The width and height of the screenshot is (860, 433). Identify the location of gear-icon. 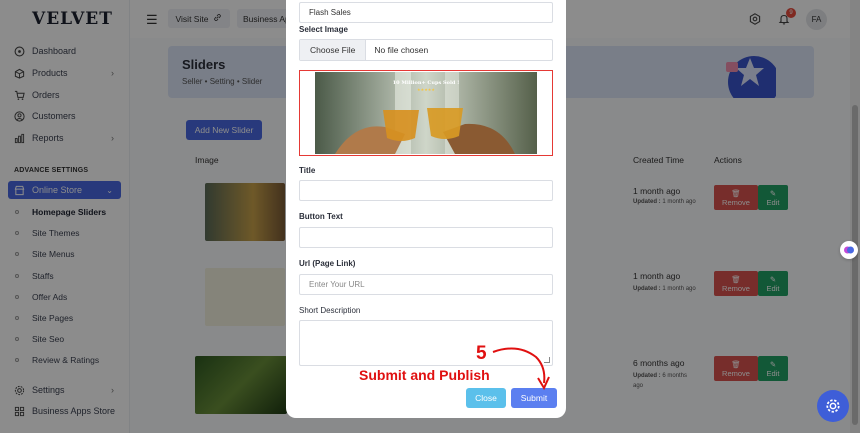
(833, 406).